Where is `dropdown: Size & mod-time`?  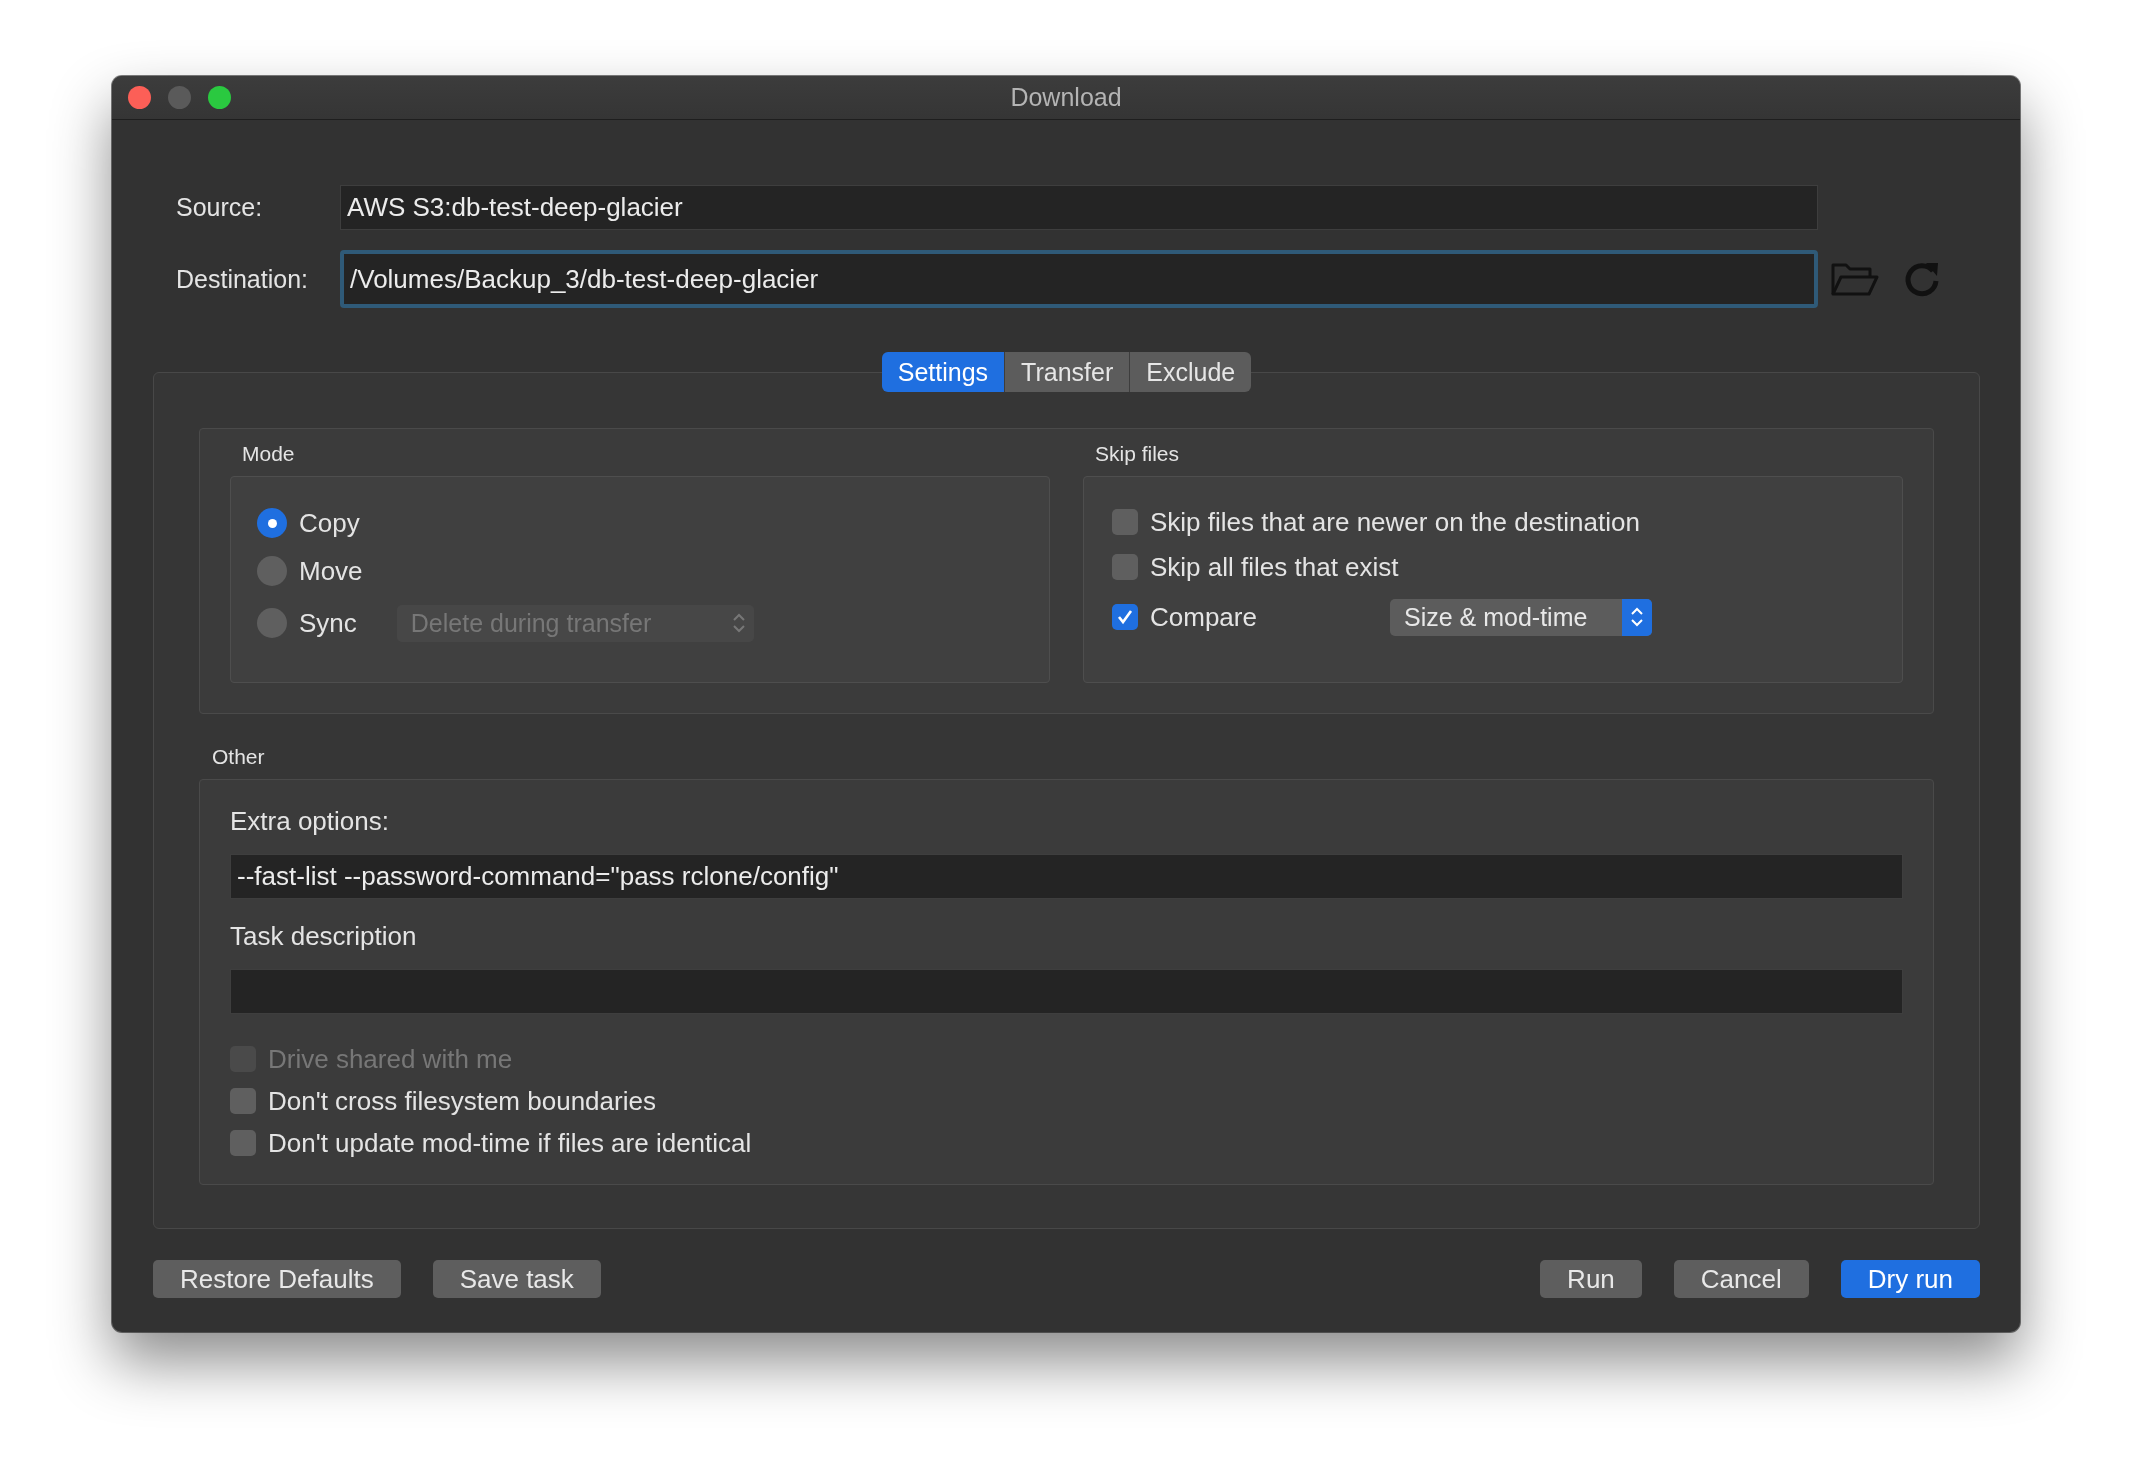
dropdown: Size & mod-time is located at coordinates (1521, 617).